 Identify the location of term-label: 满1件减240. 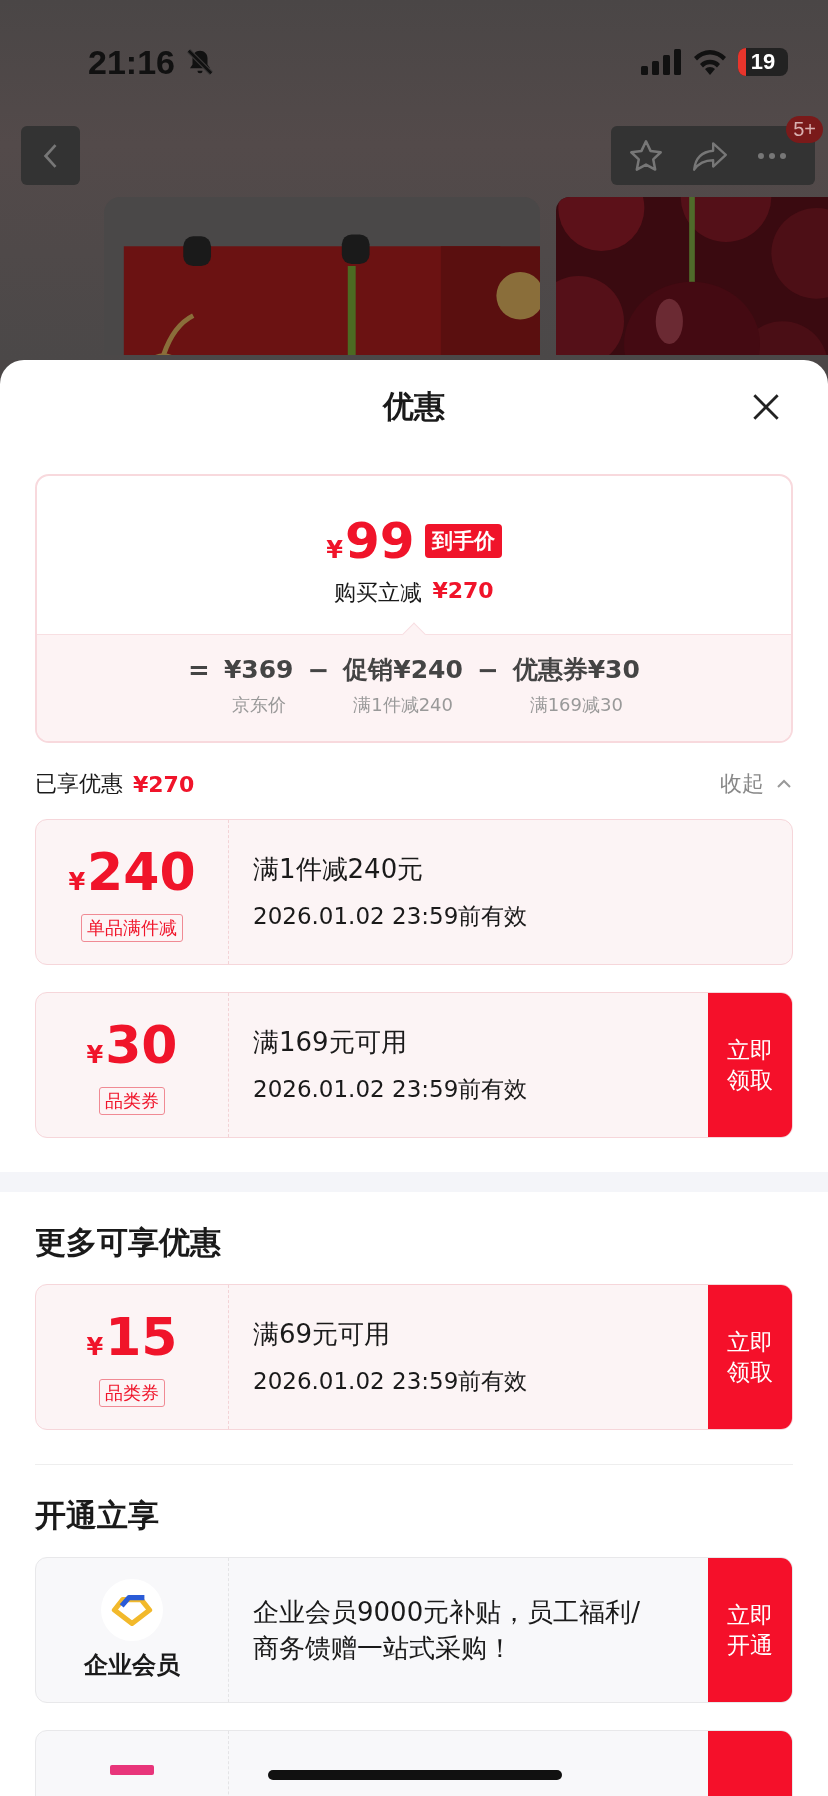
(403, 705).